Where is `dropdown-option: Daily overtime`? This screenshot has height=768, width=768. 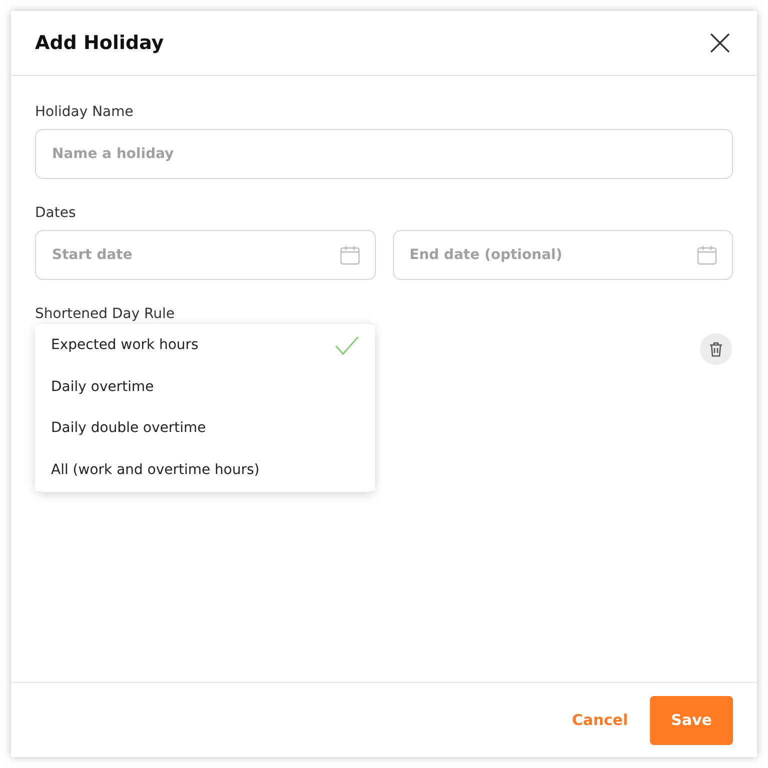
dropdown-option: Daily overtime is located at coordinates (205, 387).